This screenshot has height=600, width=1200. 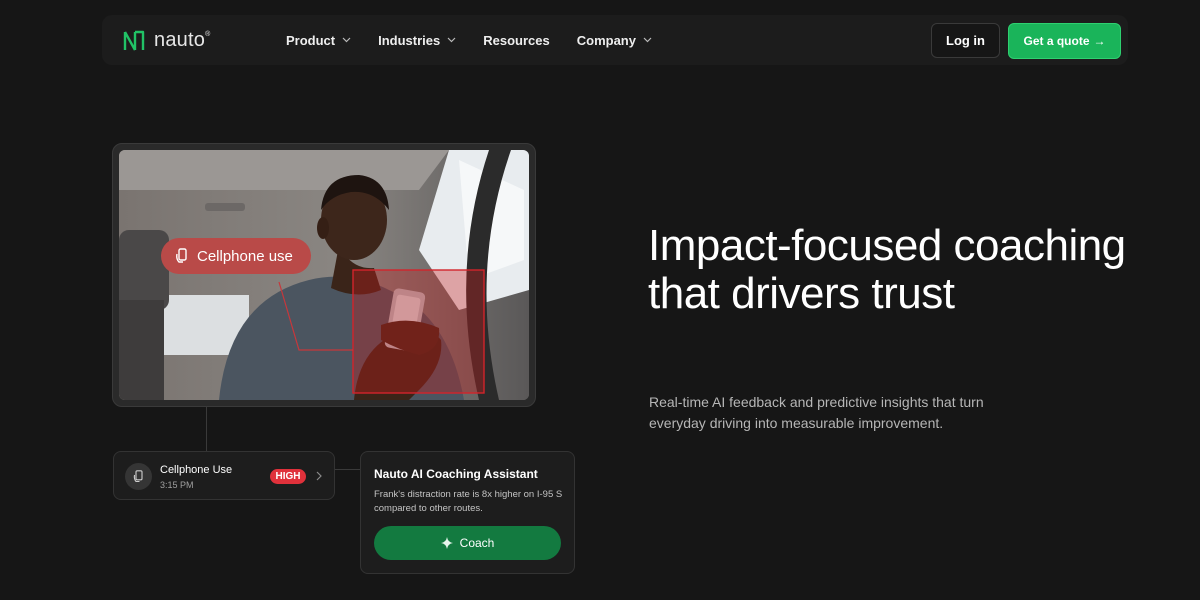 What do you see at coordinates (311, 40) in the screenshot?
I see `nav-product-label: Product` at bounding box center [311, 40].